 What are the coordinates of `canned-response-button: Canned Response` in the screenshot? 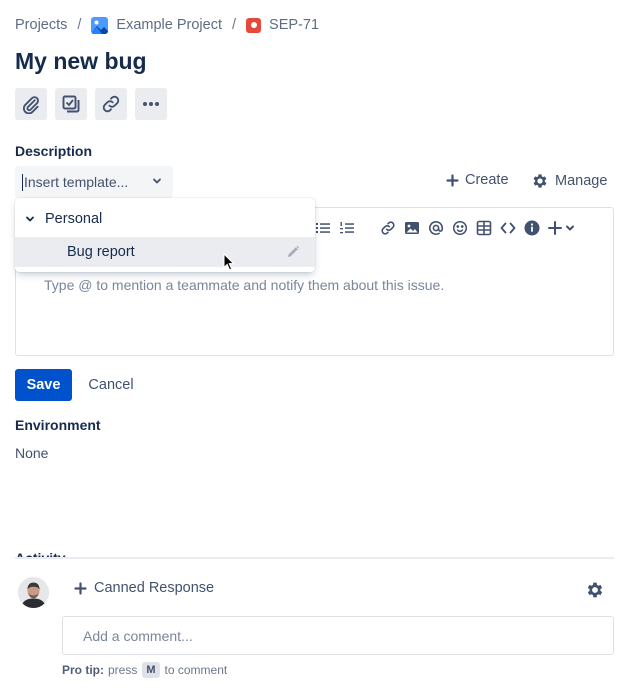 It's located at (144, 588).